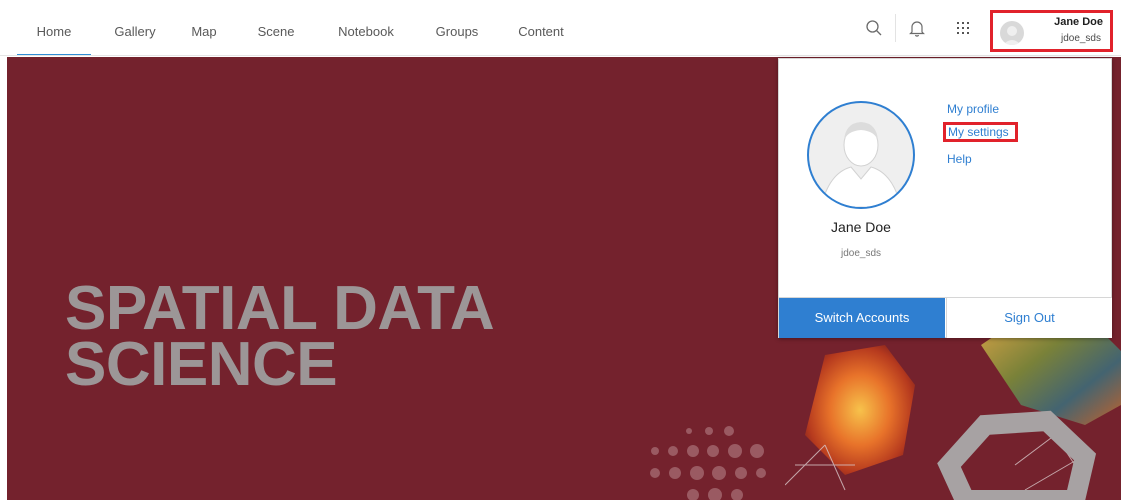 The height and width of the screenshot is (500, 1121). Describe the element at coordinates (1080, 38) in the screenshot. I see `user-chip-username: jdoe_sds` at that location.